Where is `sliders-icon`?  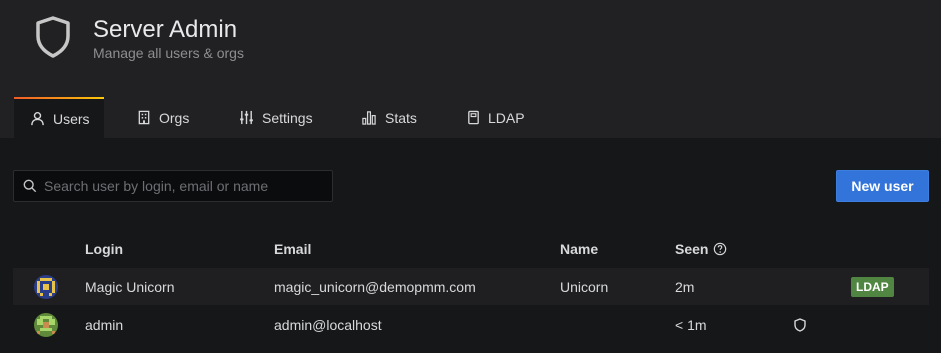 sliders-icon is located at coordinates (246, 117).